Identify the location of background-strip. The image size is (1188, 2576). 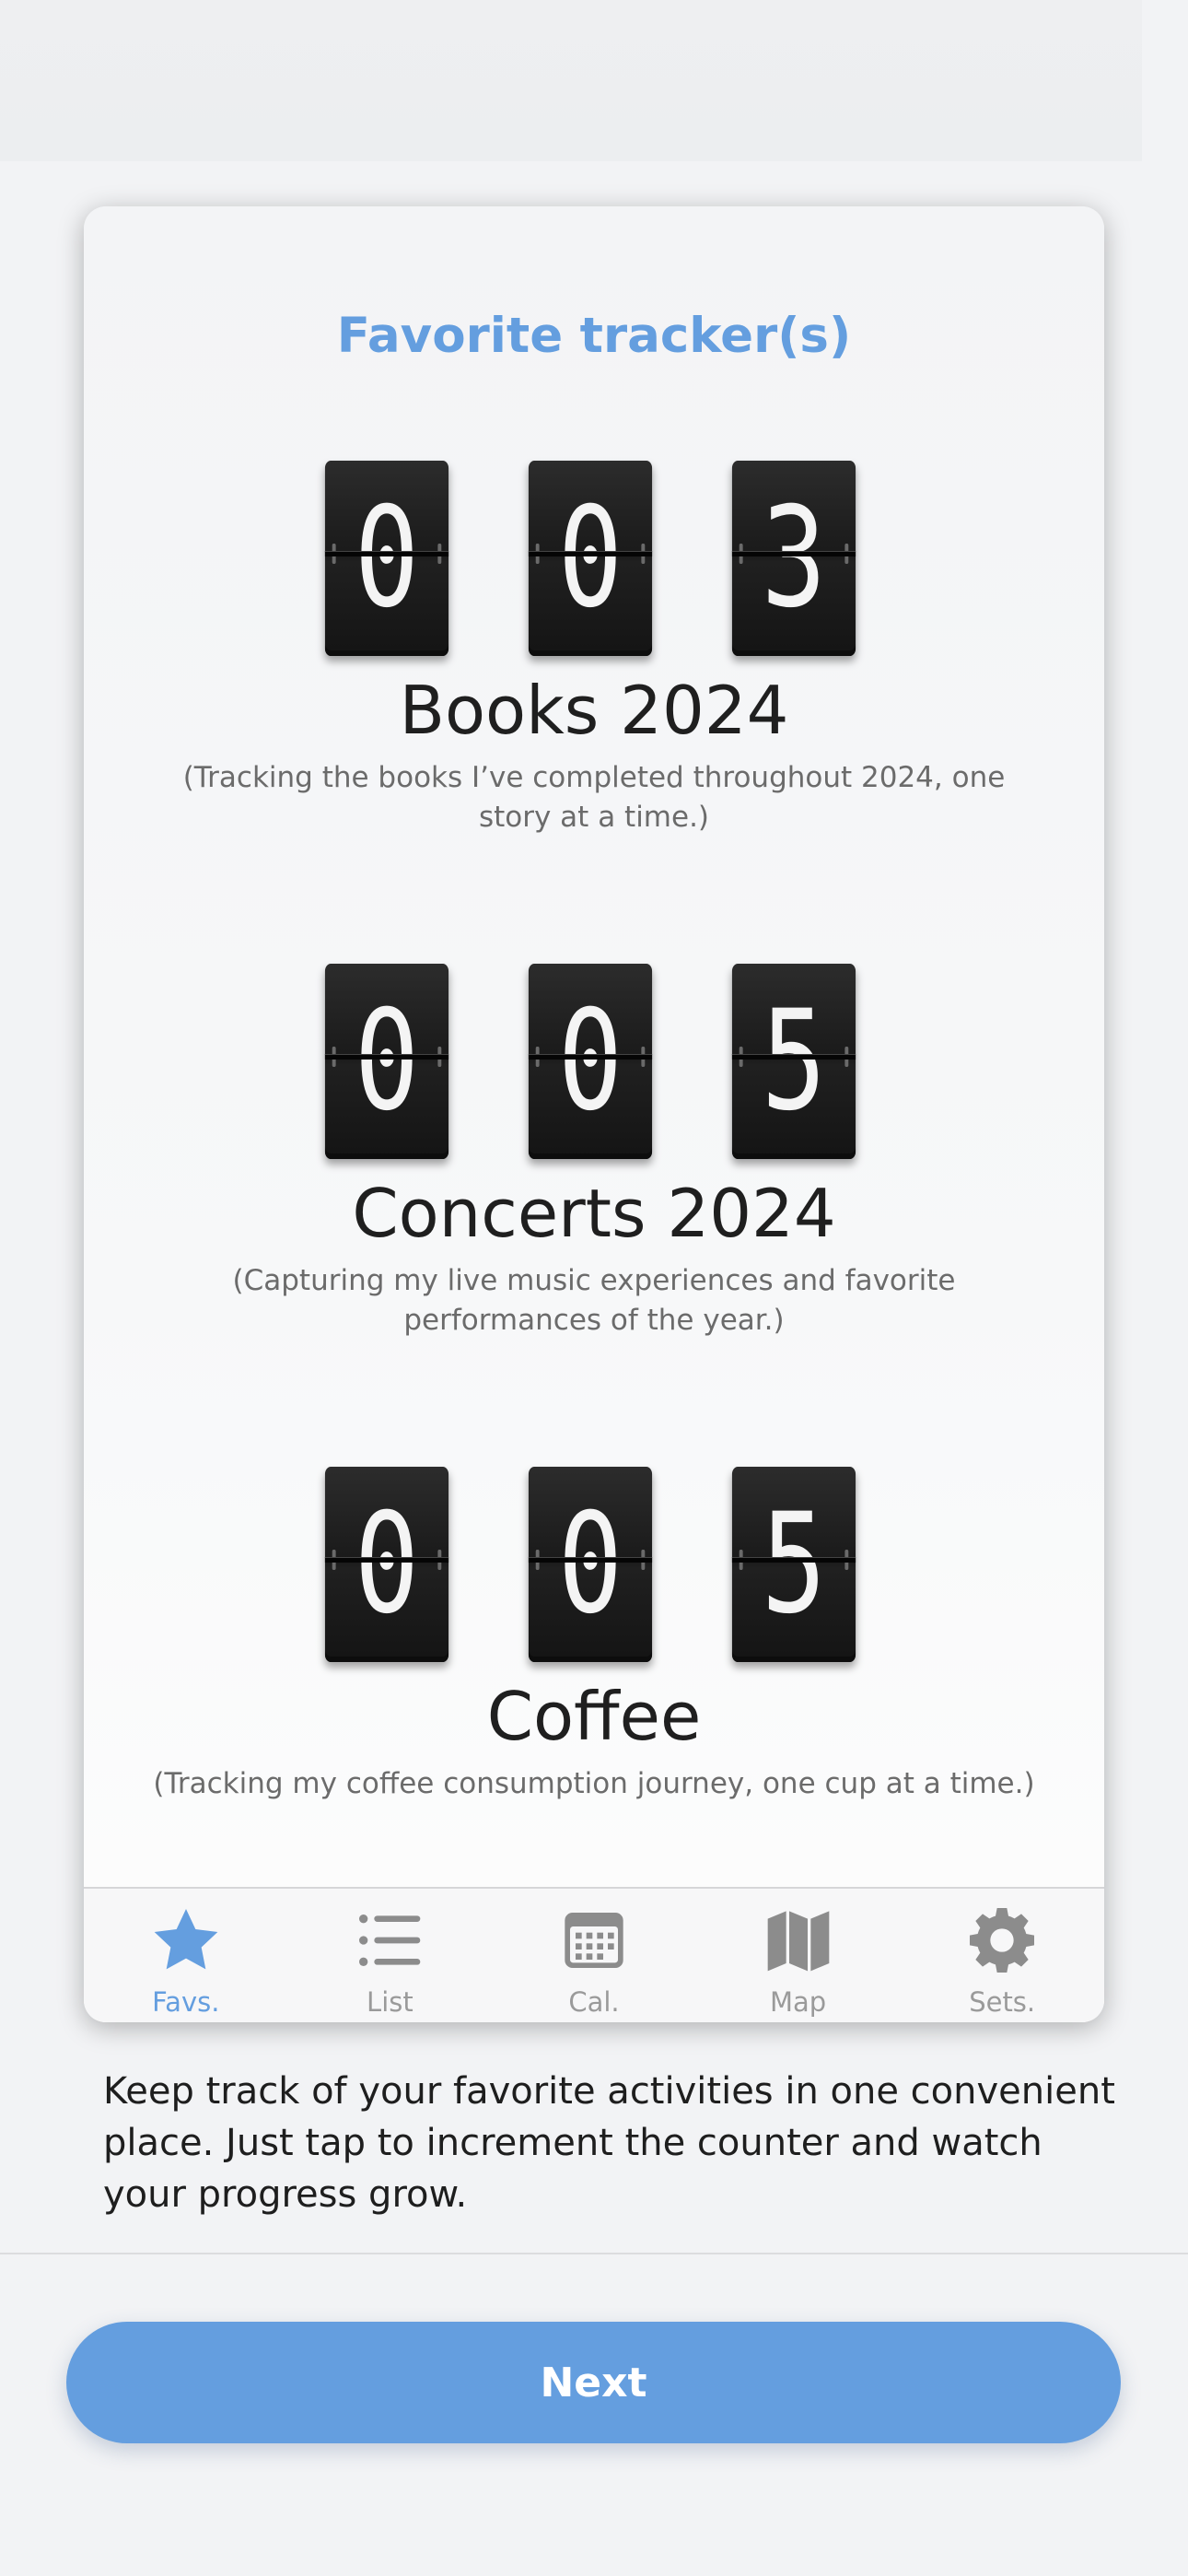
(571, 80).